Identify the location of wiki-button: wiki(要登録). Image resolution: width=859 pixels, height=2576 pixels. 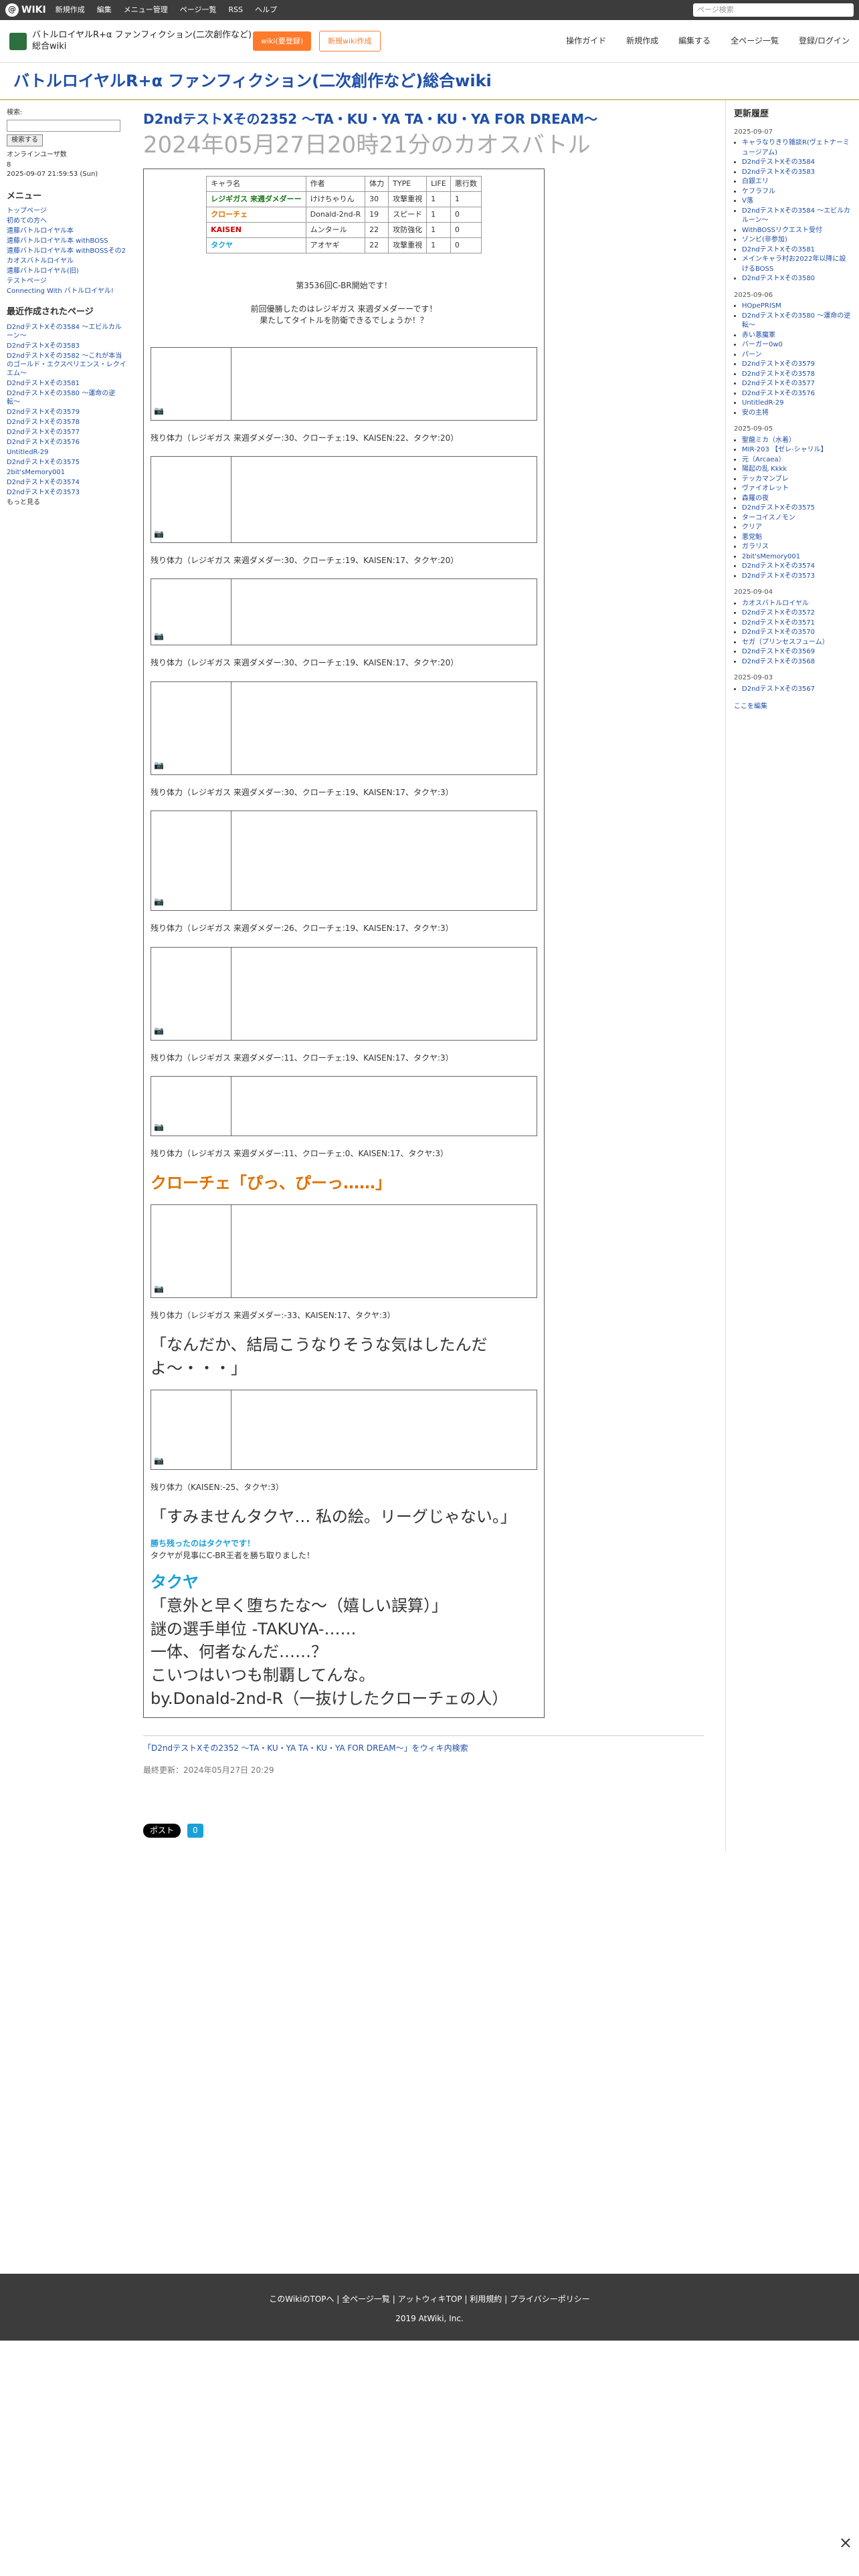
(282, 41).